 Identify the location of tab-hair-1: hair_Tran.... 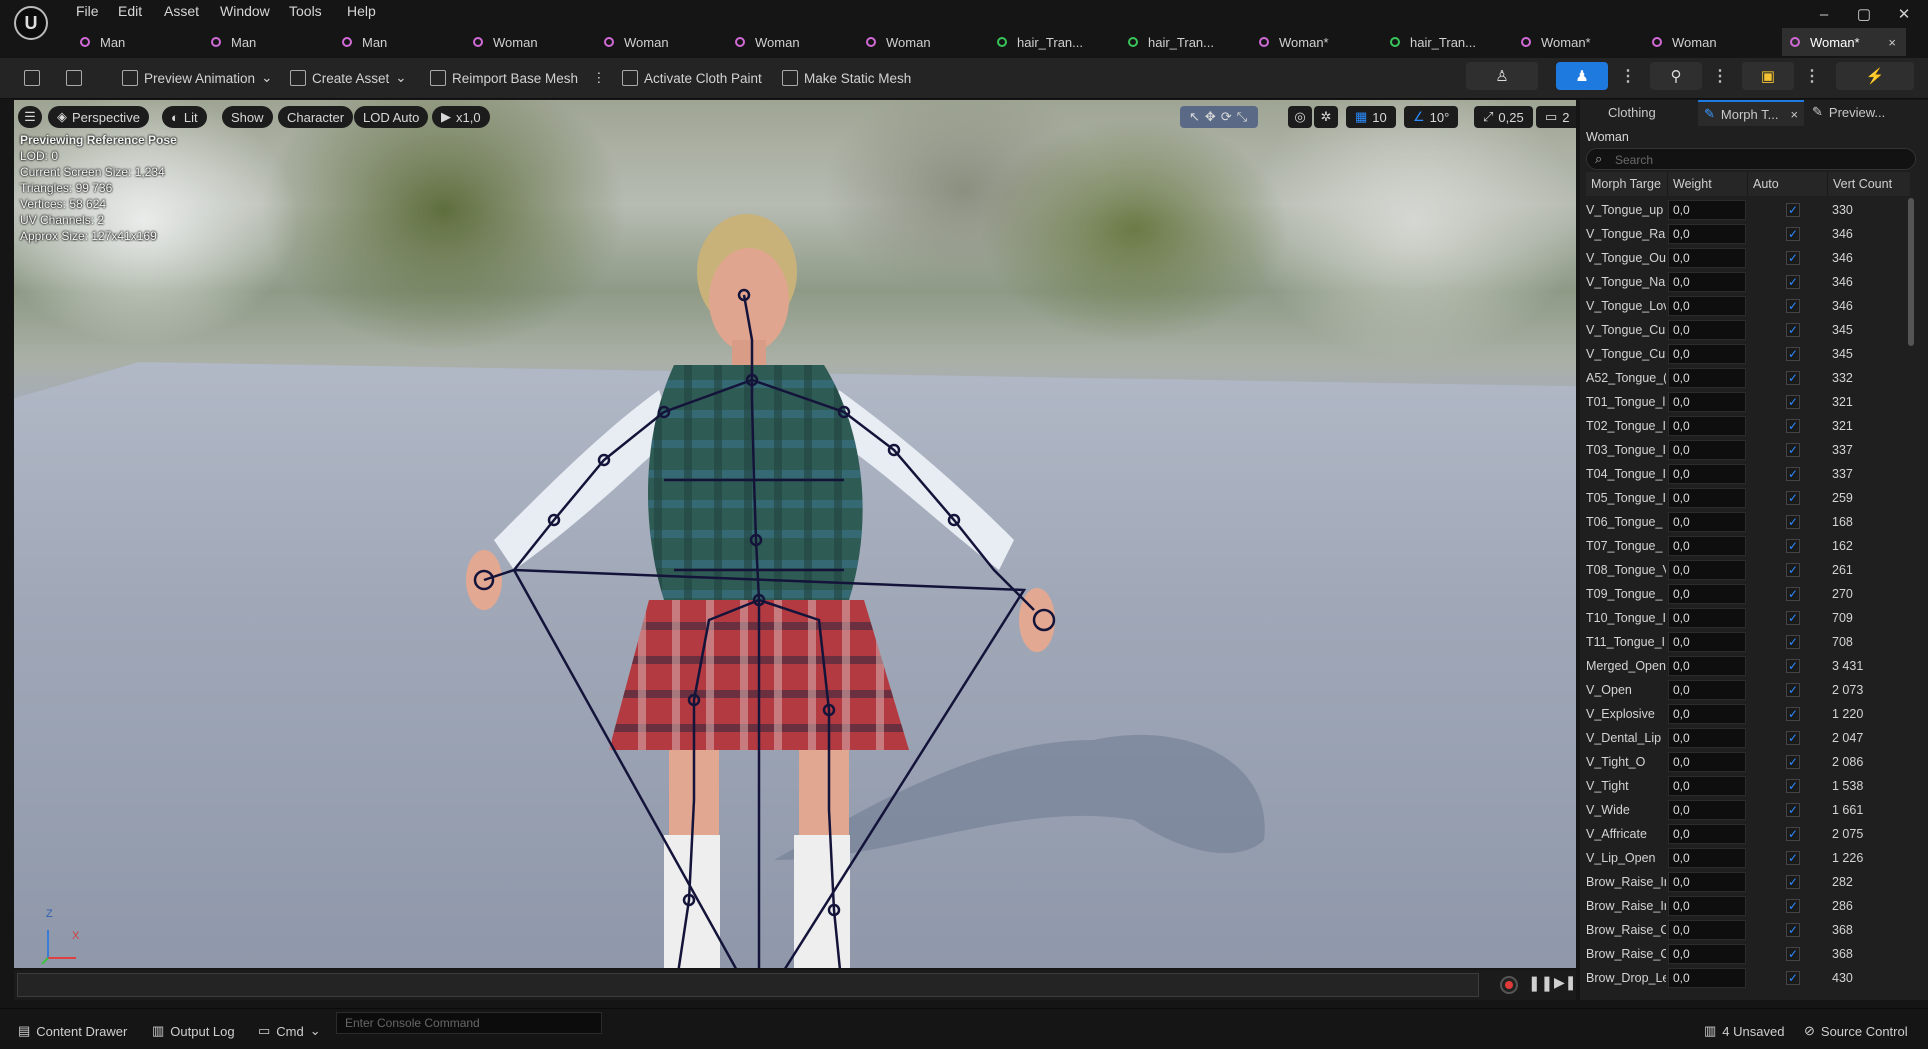
(1062, 42).